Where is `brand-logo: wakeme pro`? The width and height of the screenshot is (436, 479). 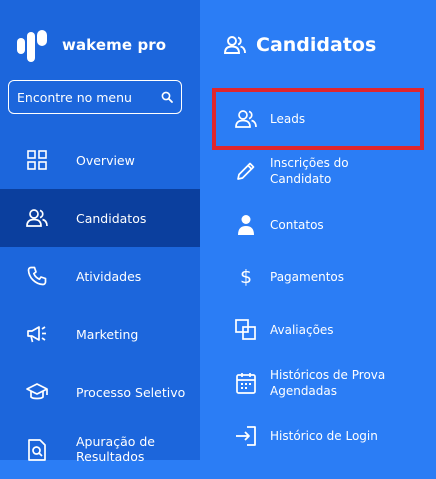
brand-logo: wakeme pro is located at coordinates (91, 45).